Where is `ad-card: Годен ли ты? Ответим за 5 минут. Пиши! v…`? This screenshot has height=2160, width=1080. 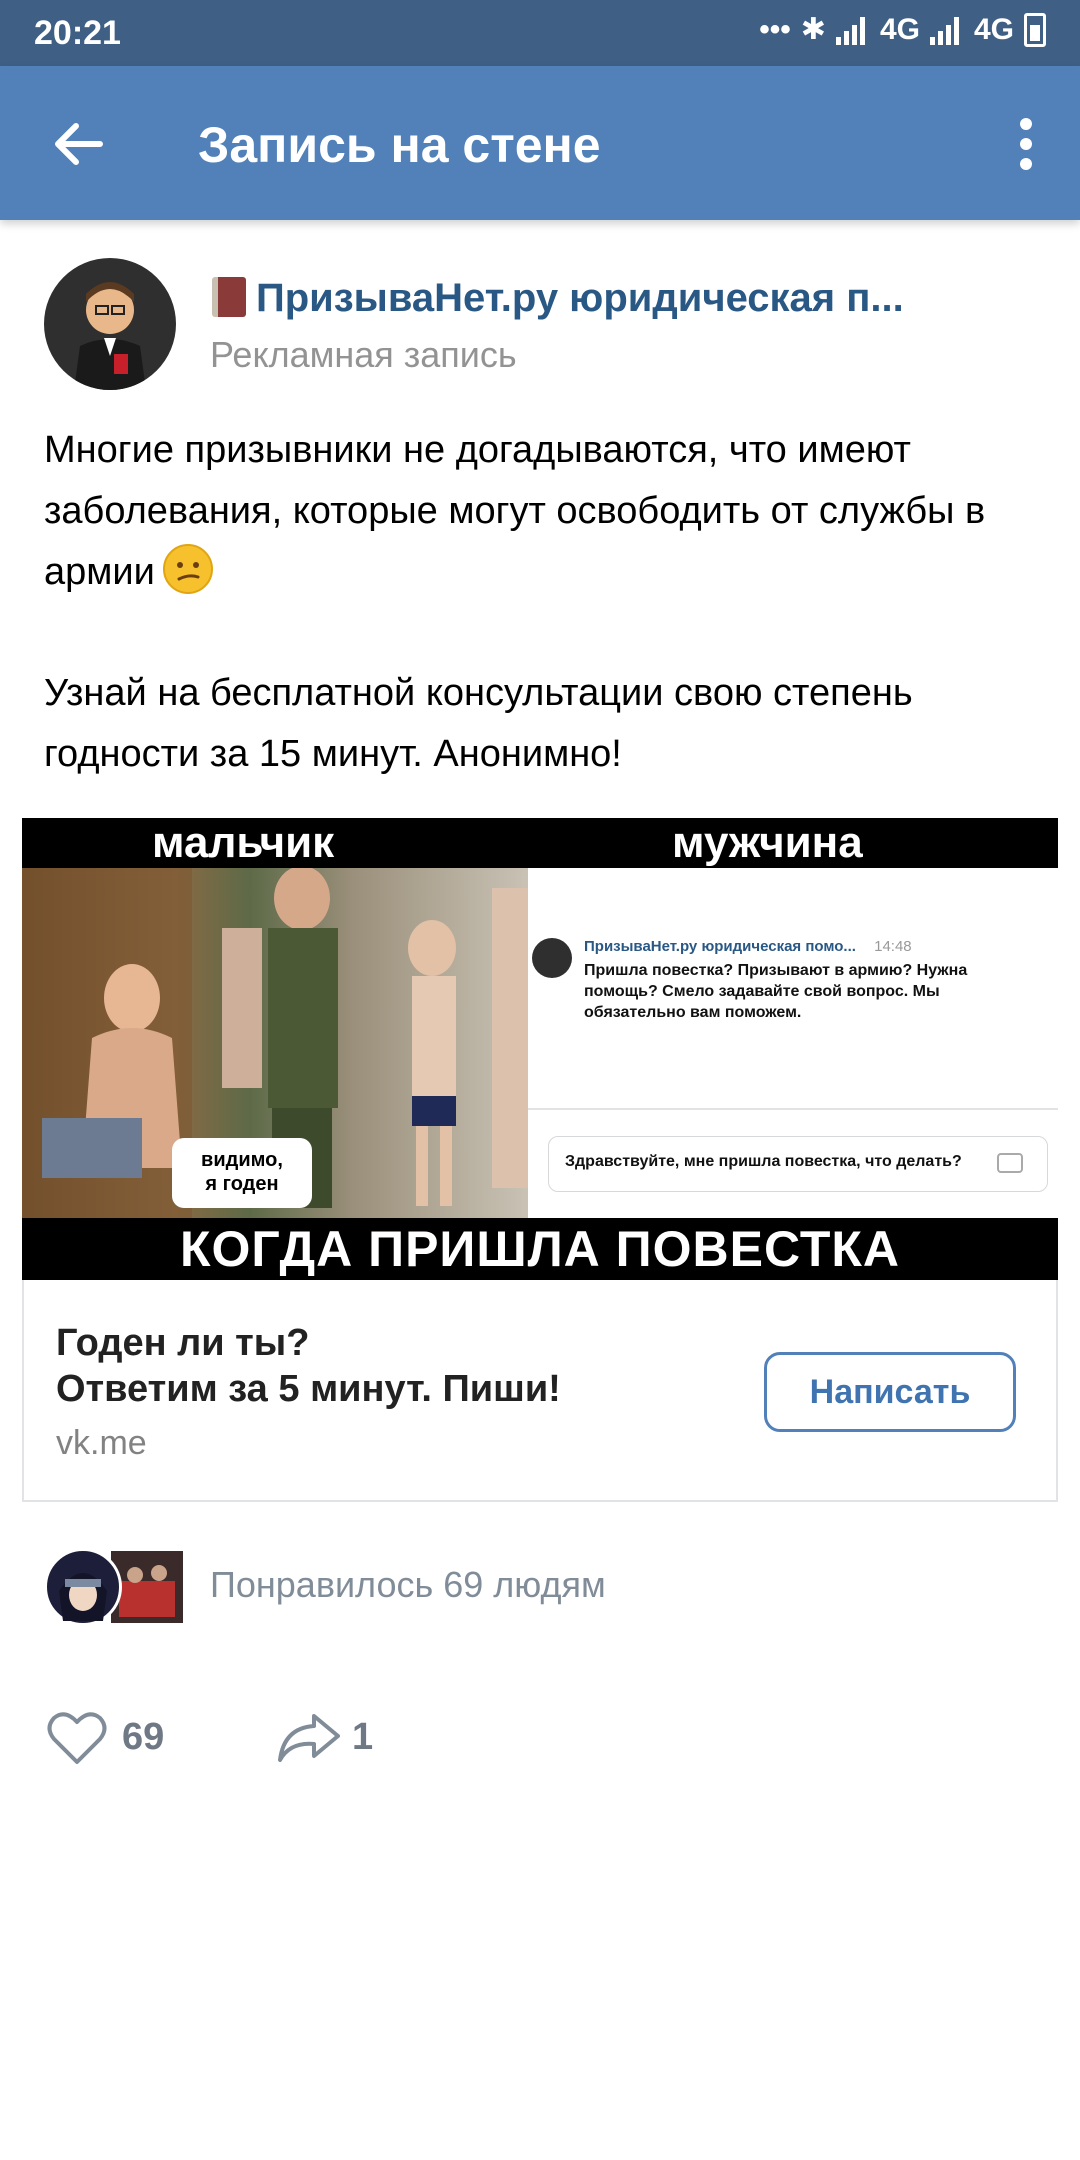
ad-card: Годен ли ты? Ответим за 5 минут. Пиши! v… is located at coordinates (540, 1391).